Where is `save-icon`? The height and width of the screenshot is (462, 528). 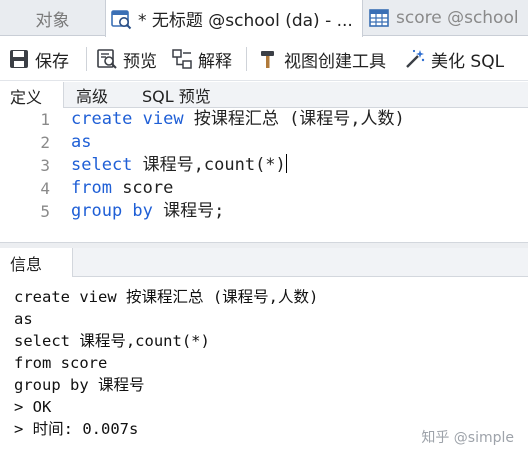
save-icon is located at coordinates (19, 59).